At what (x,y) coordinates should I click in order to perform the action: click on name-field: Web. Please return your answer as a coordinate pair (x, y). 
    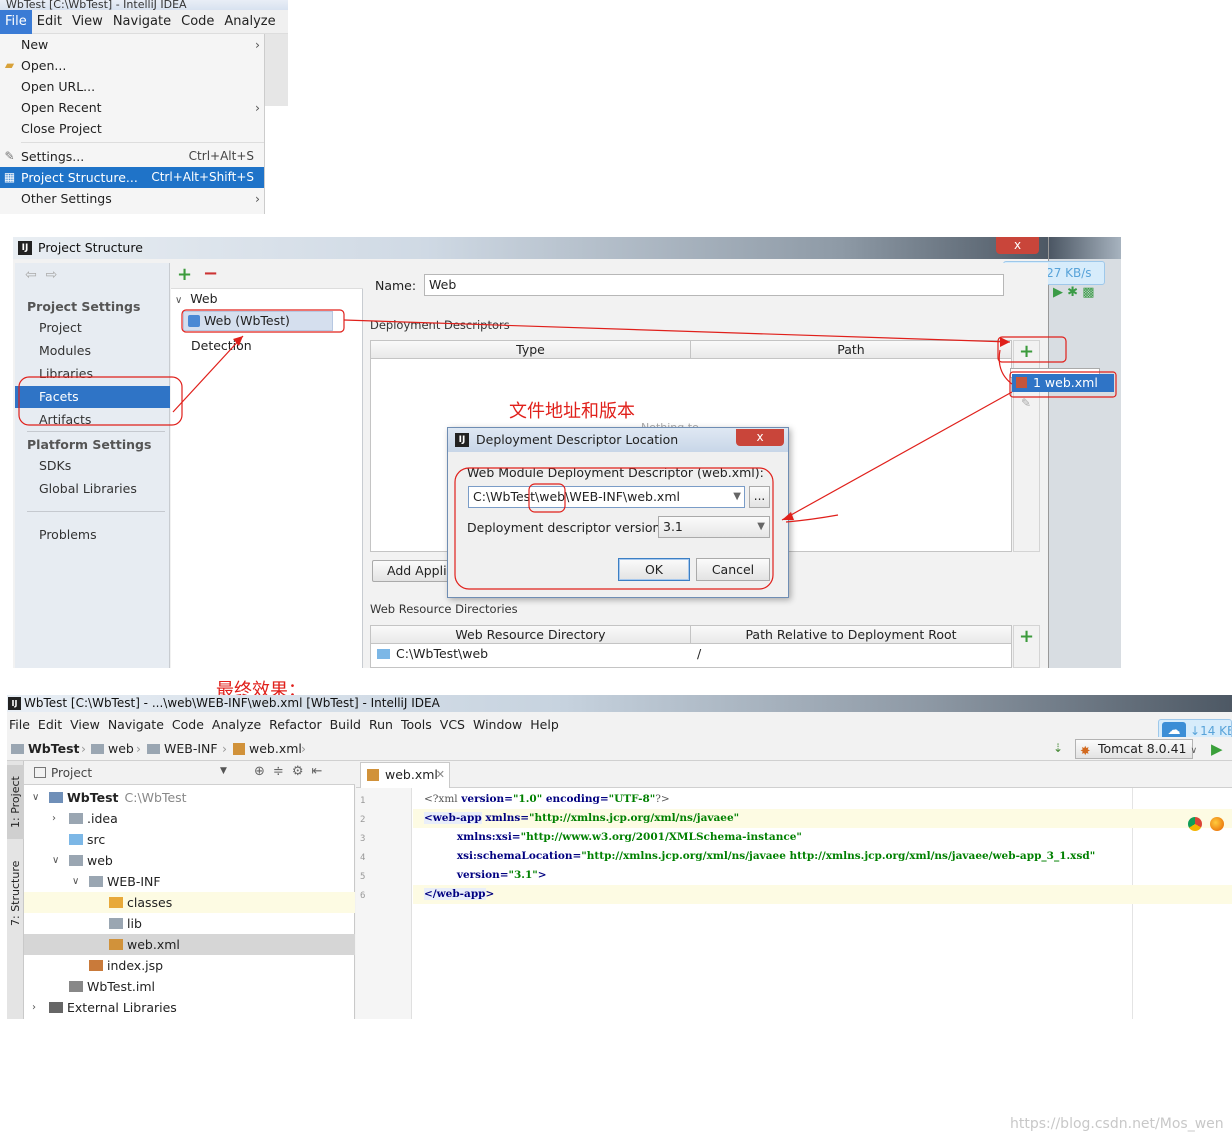
    Looking at the image, I should click on (714, 285).